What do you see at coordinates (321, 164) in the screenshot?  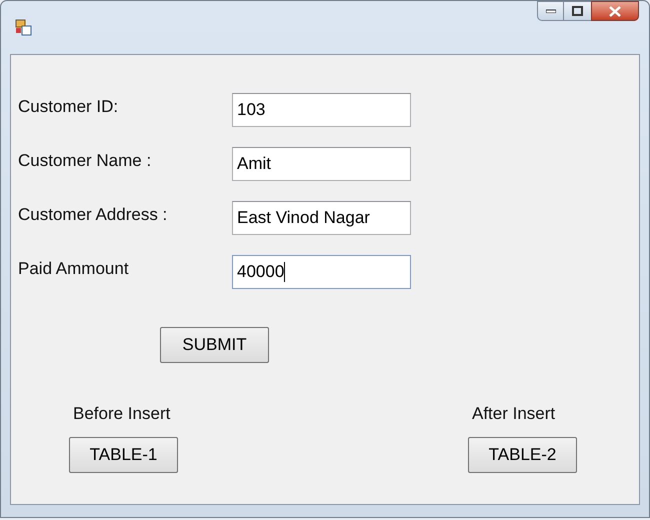 I see `text-field: Amit` at bounding box center [321, 164].